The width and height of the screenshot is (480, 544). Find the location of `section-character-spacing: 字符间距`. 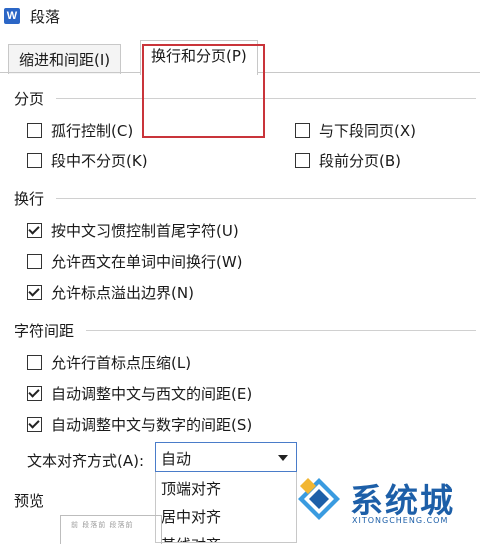

section-character-spacing: 字符间距 is located at coordinates (245, 330).